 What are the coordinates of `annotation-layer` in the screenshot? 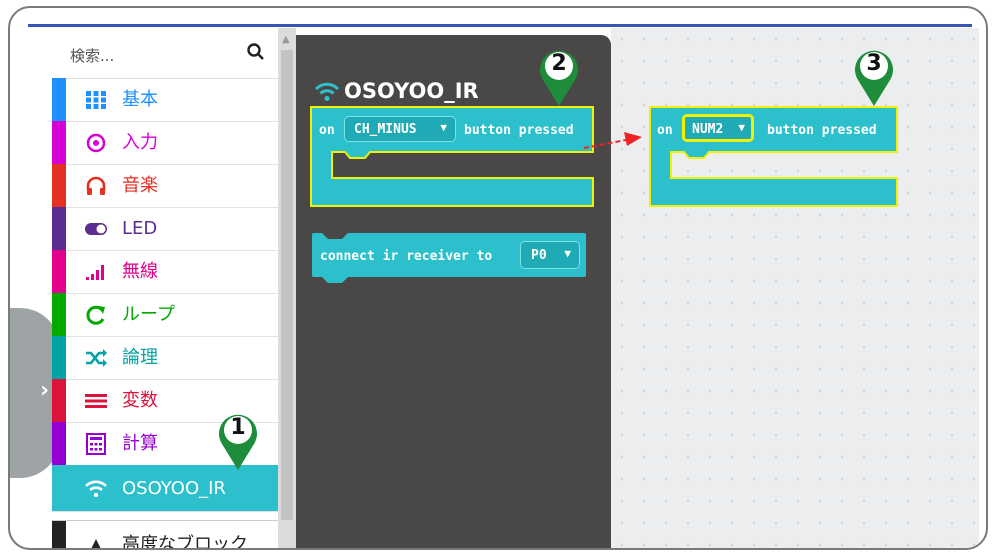 It's located at (612, 140).